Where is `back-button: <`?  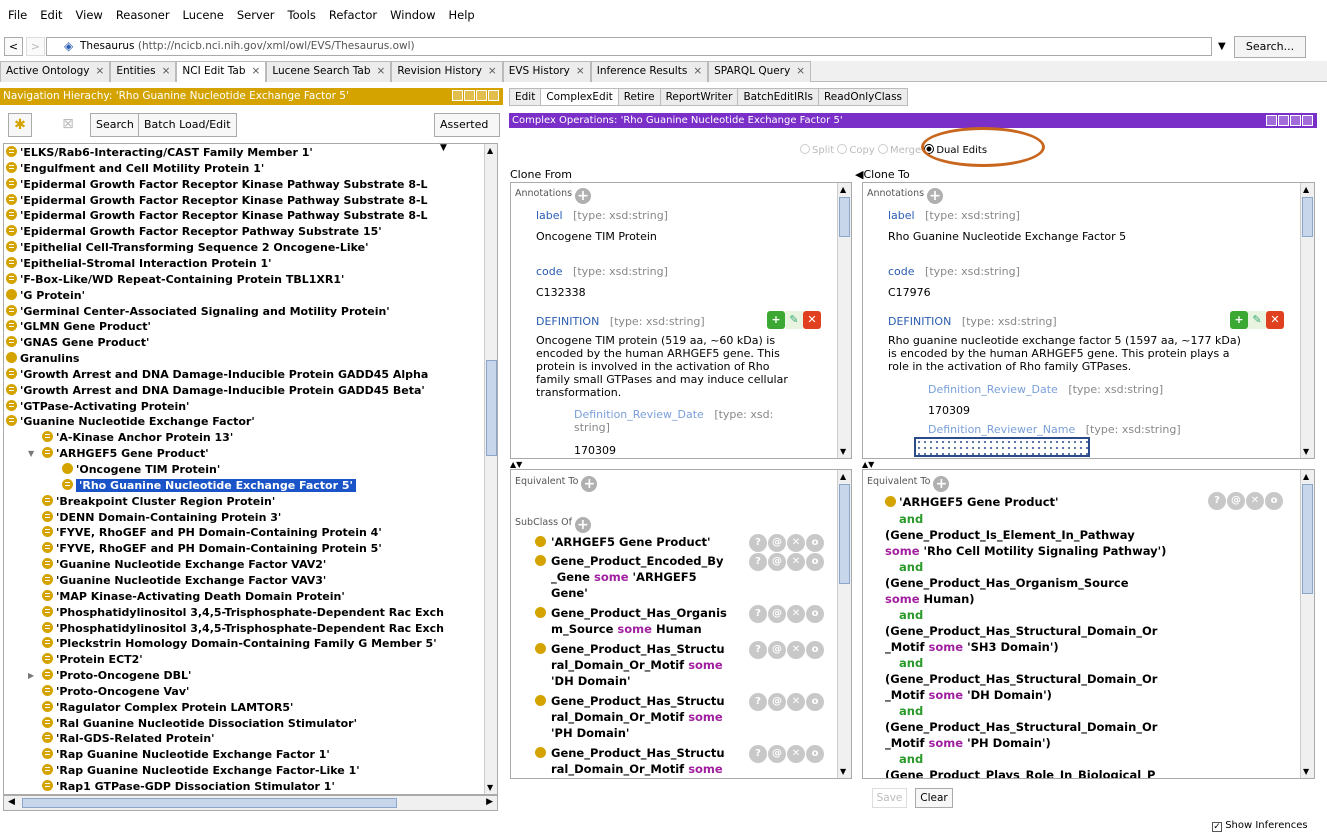
back-button: < is located at coordinates (13, 46).